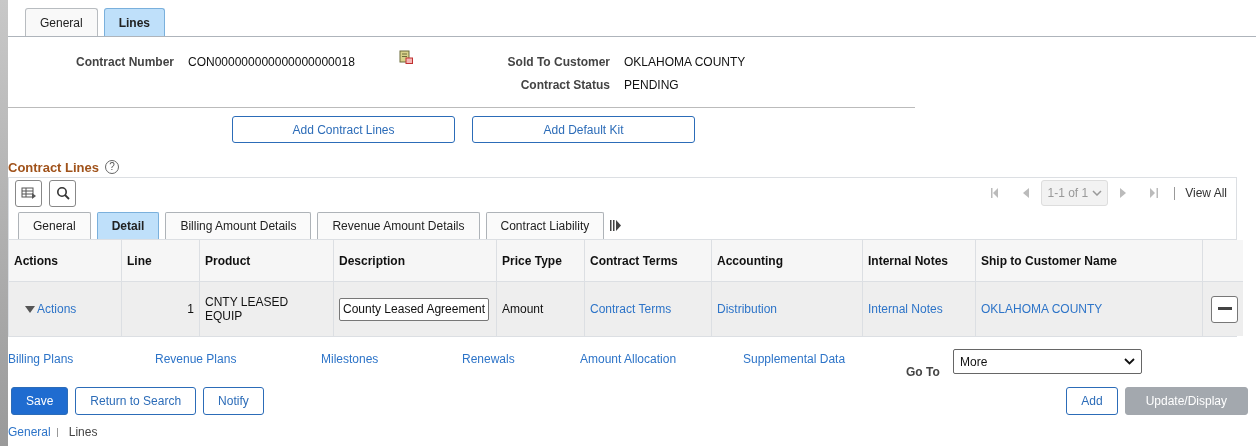 The image size is (1256, 446). What do you see at coordinates (545, 225) in the screenshot?
I see `grid-tab: Contract Liability` at bounding box center [545, 225].